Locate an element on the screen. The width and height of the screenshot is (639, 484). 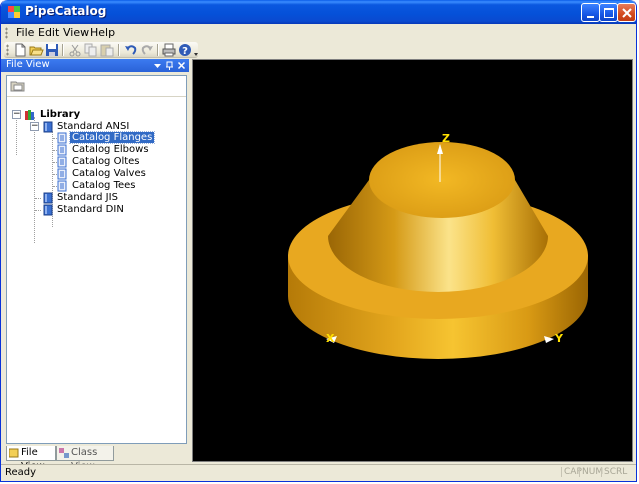
tree-node-catalog-oltes: Catalog Oltes is located at coordinates (106, 162).